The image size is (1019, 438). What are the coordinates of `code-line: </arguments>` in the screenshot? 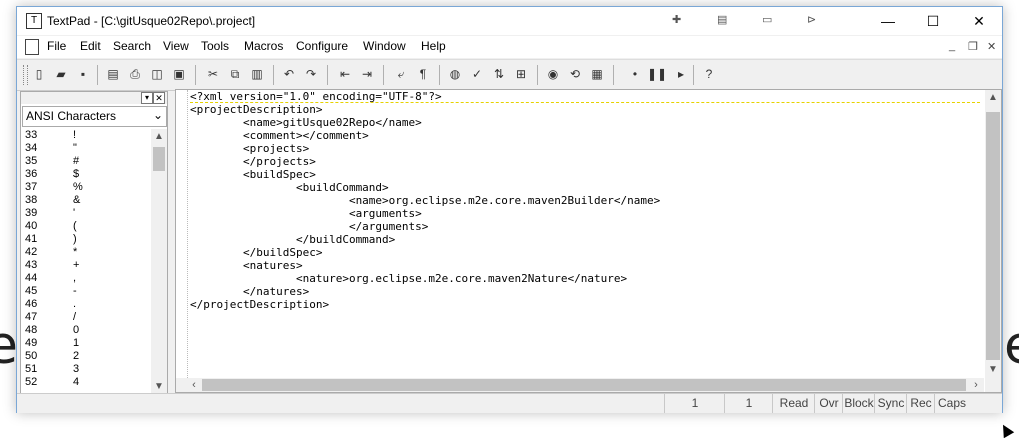 It's located at (309, 226).